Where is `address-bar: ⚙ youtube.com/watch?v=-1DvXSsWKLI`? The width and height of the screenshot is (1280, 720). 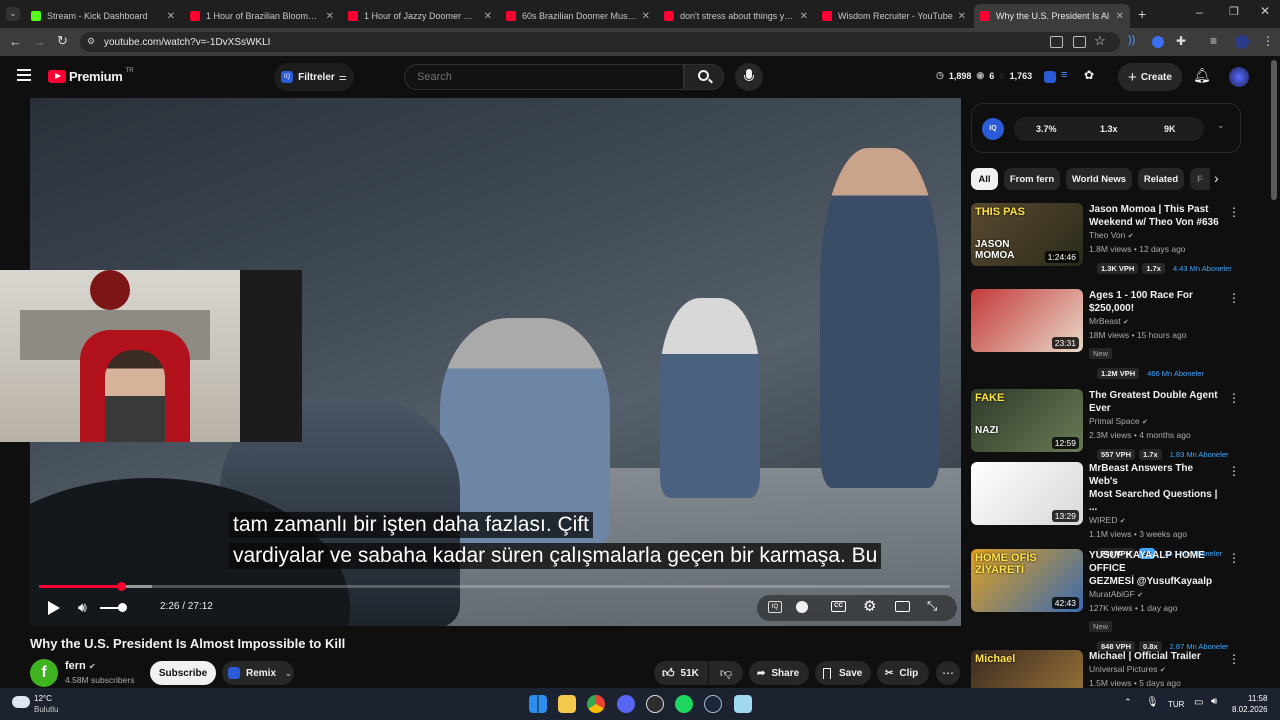 address-bar: ⚙ youtube.com/watch?v=-1DvXSsWKLI is located at coordinates (600, 42).